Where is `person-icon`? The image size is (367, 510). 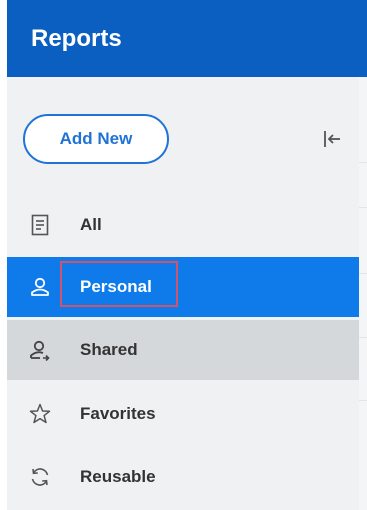 person-icon is located at coordinates (40, 287).